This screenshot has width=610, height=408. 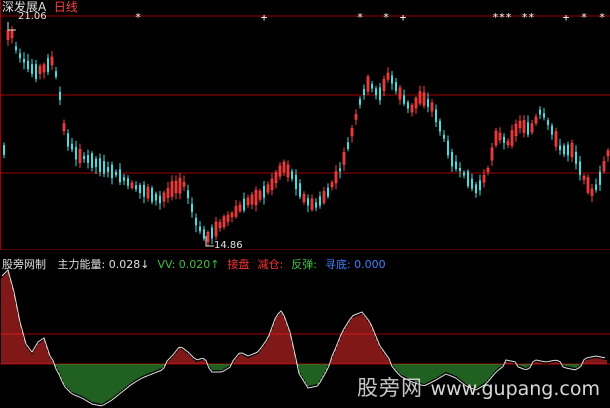 What do you see at coordinates (390, 388) in the screenshot?
I see `watermark-cn: 股旁网` at bounding box center [390, 388].